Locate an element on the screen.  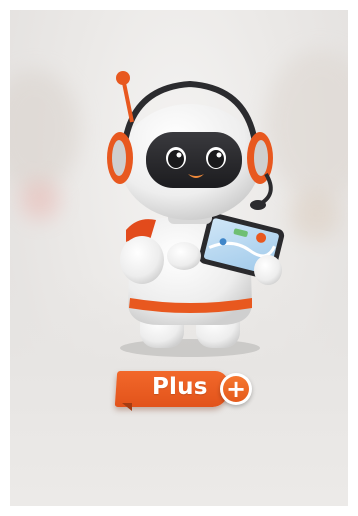
plus-badge: Plus + is located at coordinates (183, 389).